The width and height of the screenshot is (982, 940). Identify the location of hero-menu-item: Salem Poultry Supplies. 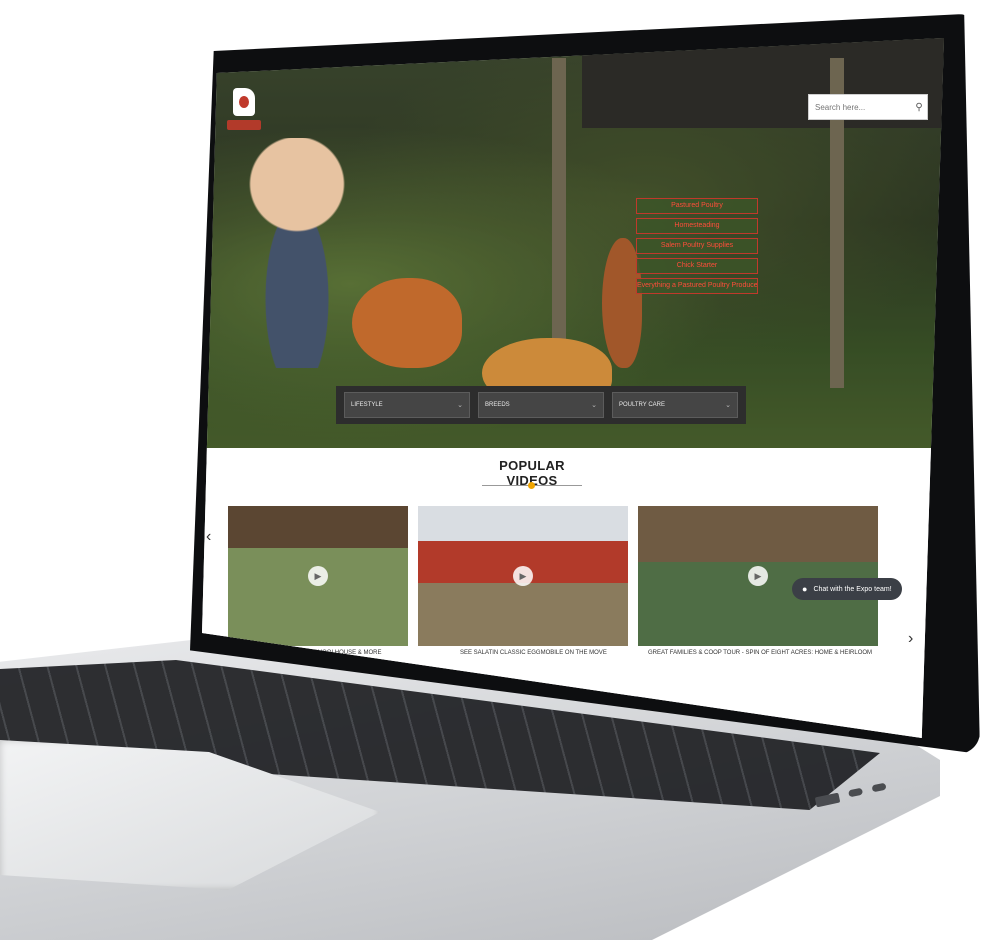
(697, 246).